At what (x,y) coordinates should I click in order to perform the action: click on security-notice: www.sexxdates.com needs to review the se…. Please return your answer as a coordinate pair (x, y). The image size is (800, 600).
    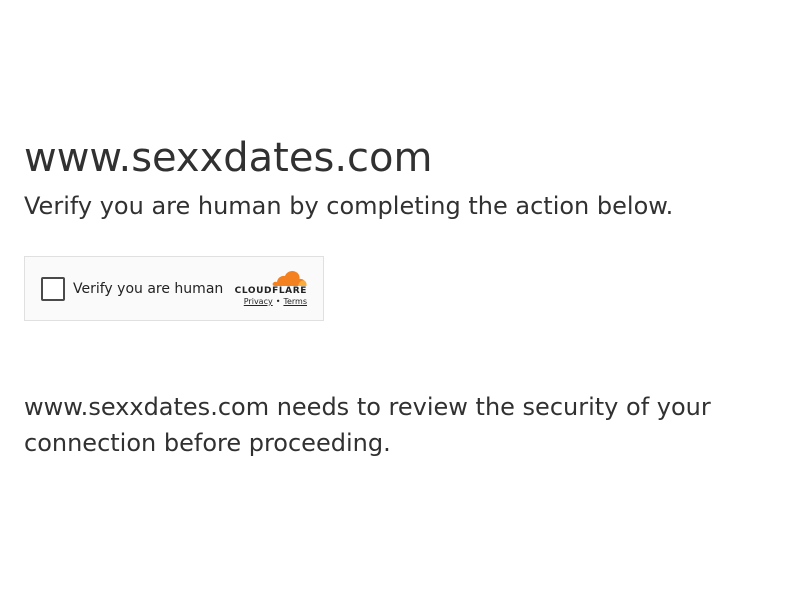
    Looking at the image, I should click on (367, 425).